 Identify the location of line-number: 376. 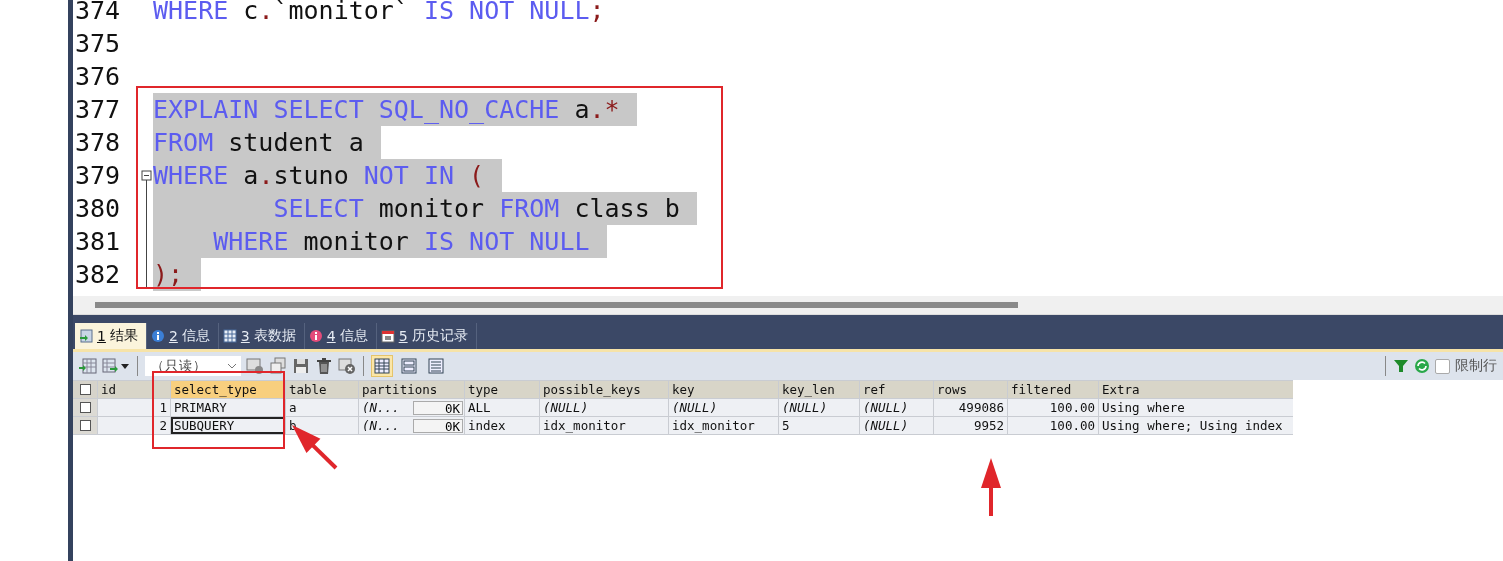
(98, 76).